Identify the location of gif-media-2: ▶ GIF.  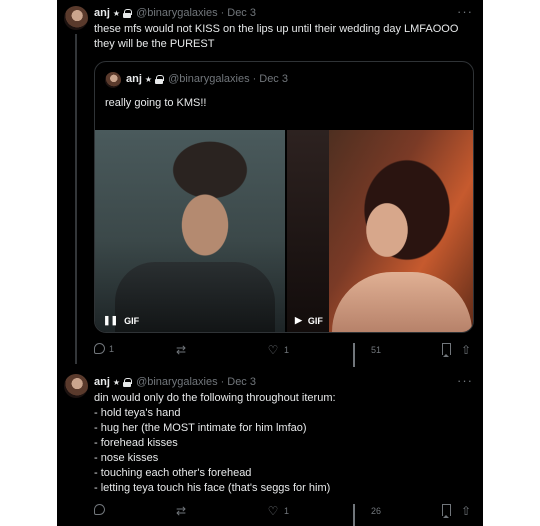
(380, 231).